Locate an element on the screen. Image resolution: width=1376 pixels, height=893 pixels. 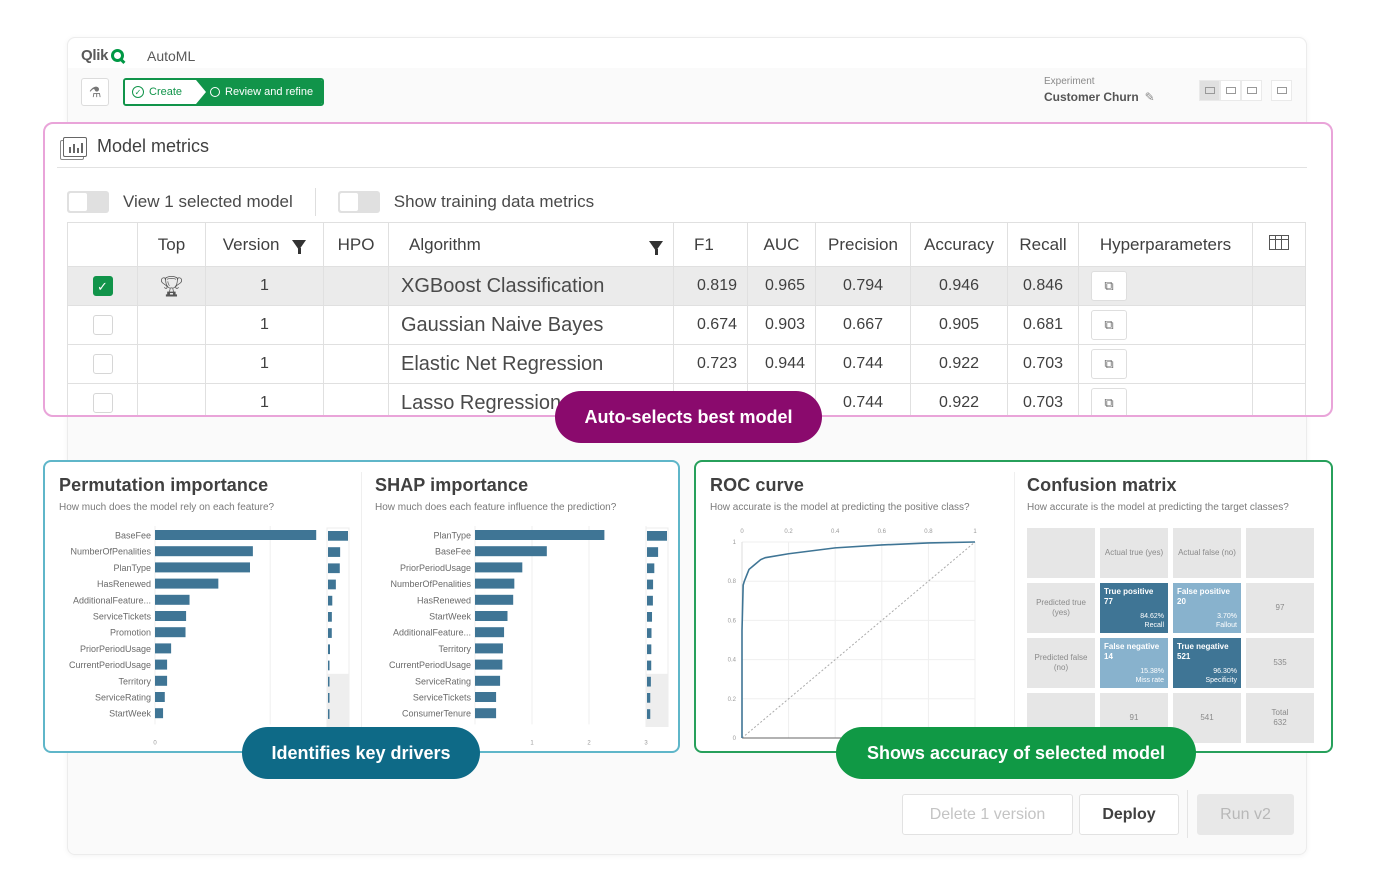
col-algorithm: Algorithm is located at coordinates (531, 244).